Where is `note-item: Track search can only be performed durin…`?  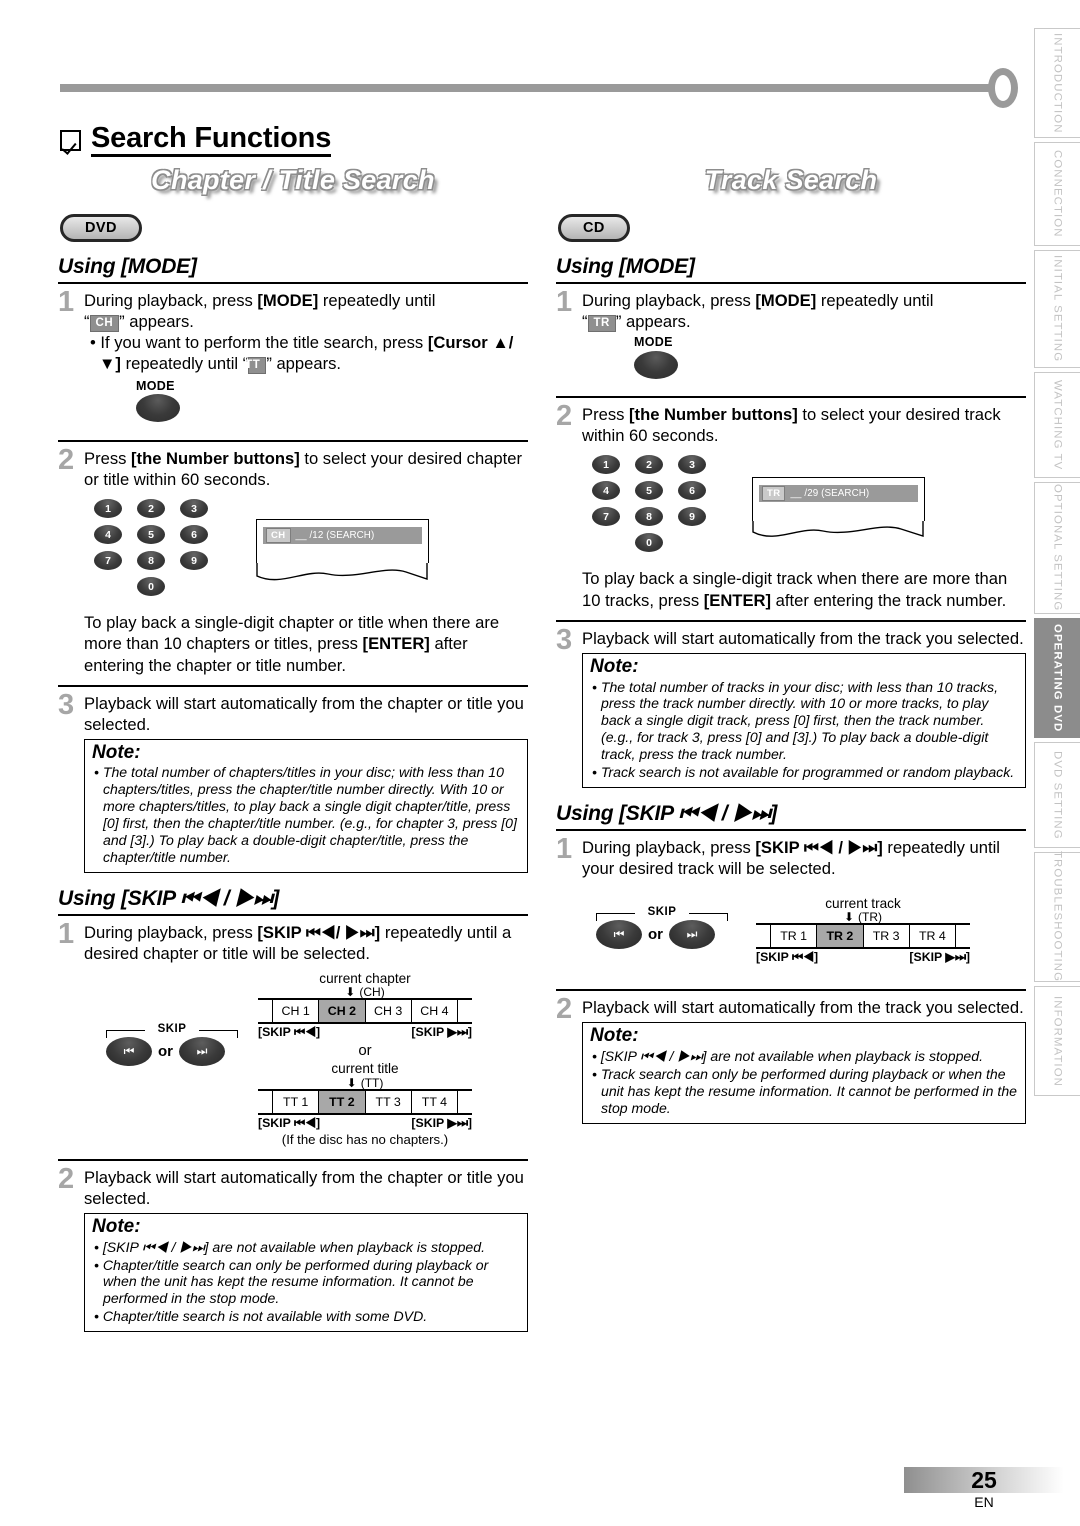 note-item: Track search can only be performed durin… is located at coordinates (804, 1091).